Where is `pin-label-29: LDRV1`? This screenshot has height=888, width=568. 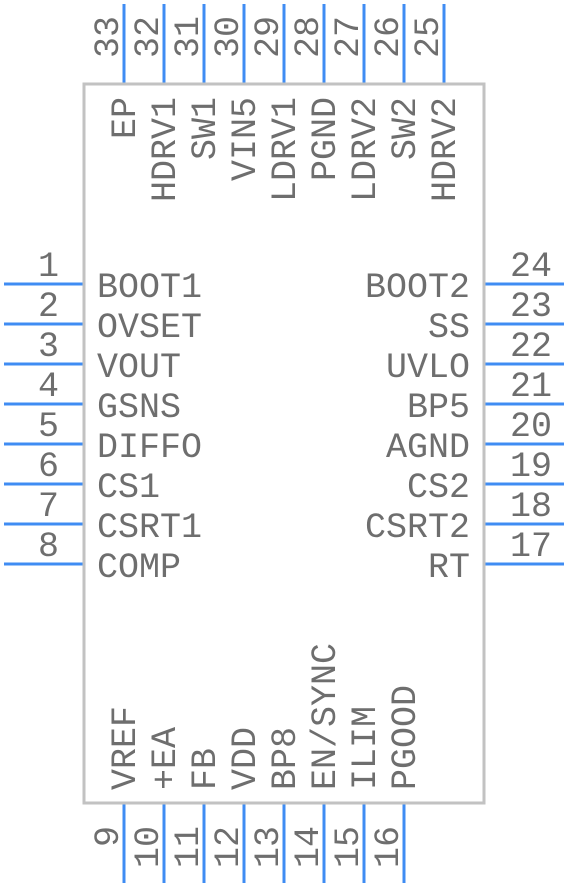
pin-label-29: LDRV1 is located at coordinates (286, 149).